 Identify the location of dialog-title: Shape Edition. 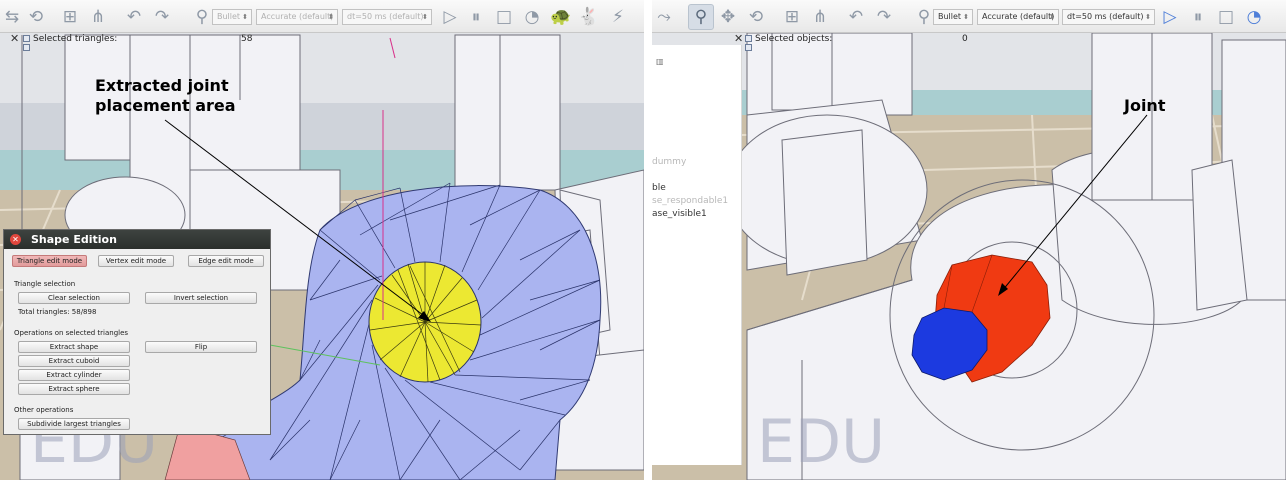
(74, 239).